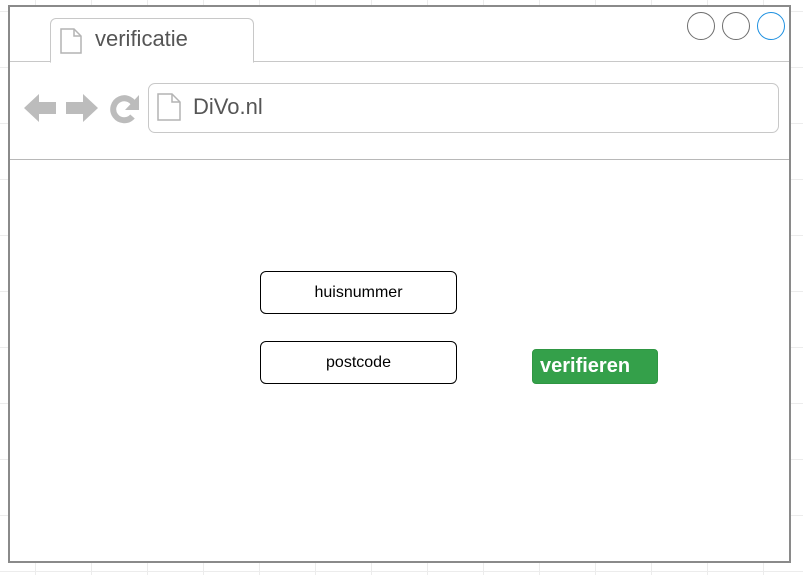 The height and width of the screenshot is (575, 803). What do you see at coordinates (40, 108) in the screenshot?
I see `arrow-left-icon` at bounding box center [40, 108].